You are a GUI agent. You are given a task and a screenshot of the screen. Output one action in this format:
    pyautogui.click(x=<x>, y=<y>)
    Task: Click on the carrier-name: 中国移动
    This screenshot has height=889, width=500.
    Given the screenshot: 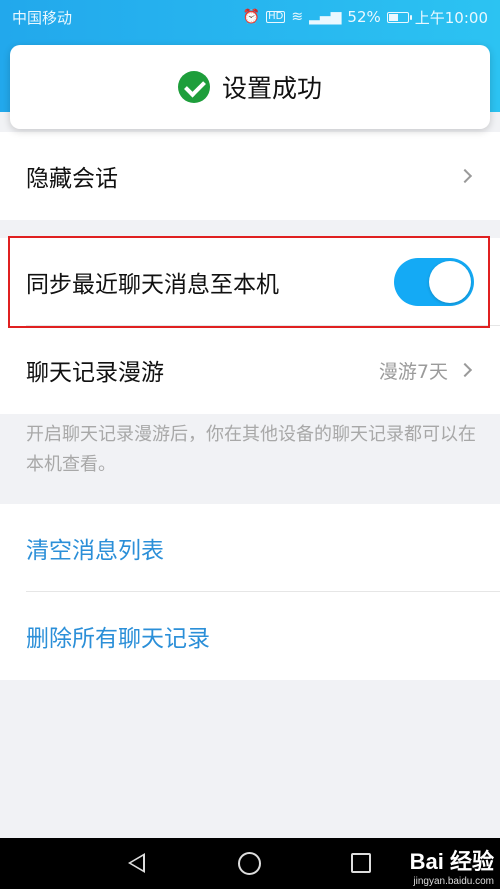 What is the action you would take?
    pyautogui.click(x=42, y=17)
    